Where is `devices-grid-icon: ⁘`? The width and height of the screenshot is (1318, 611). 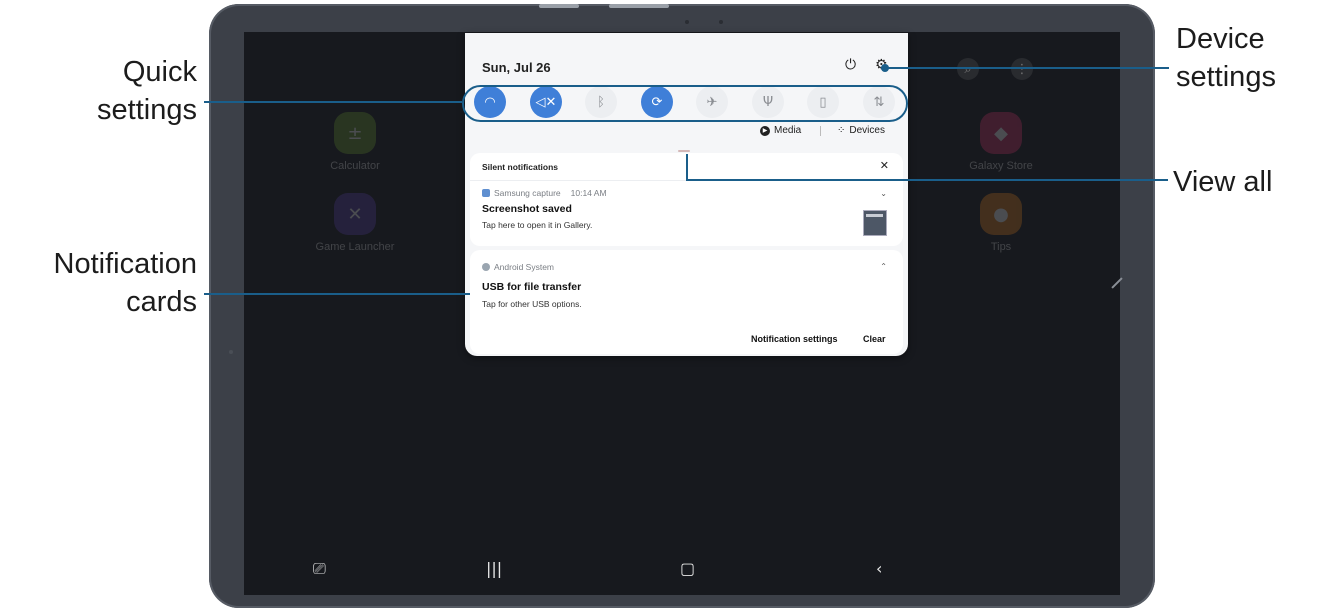
devices-grid-icon: ⁘ is located at coordinates (841, 130).